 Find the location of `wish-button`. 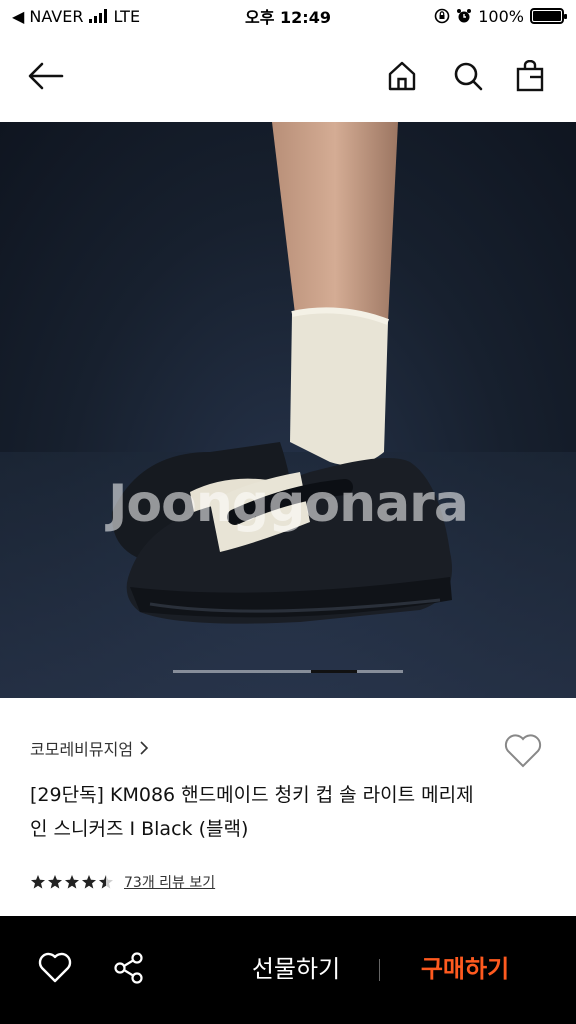

wish-button is located at coordinates (55, 968).